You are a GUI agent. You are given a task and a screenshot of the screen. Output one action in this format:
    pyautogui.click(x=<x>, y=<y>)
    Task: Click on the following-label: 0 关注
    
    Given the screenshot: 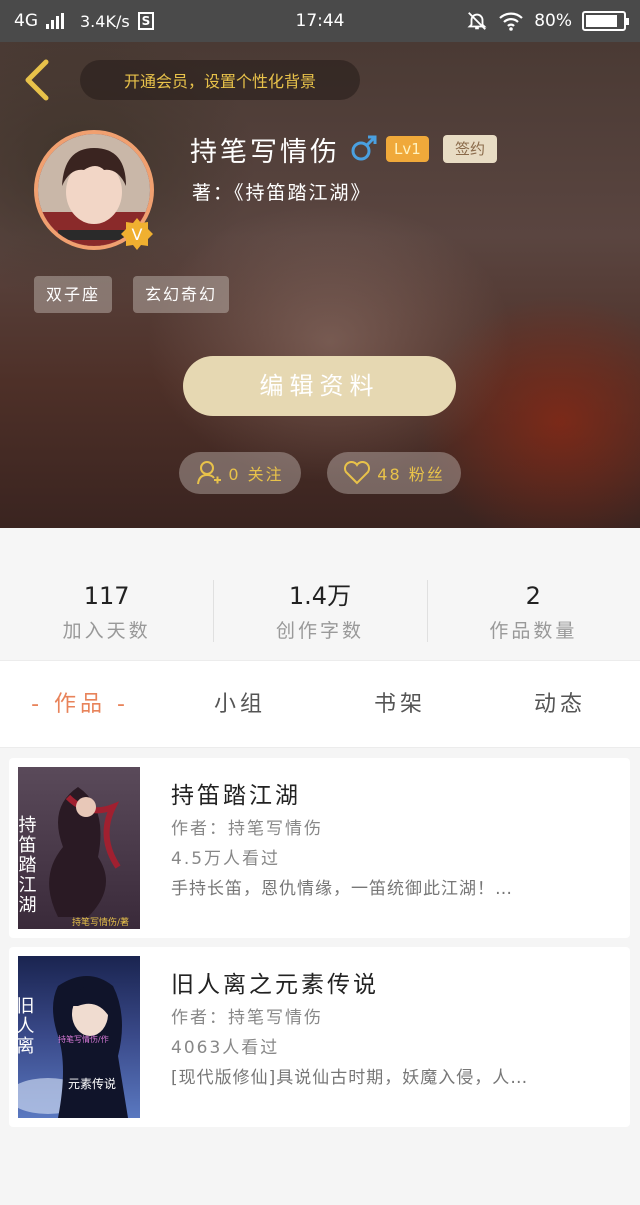 What is the action you would take?
    pyautogui.click(x=256, y=474)
    